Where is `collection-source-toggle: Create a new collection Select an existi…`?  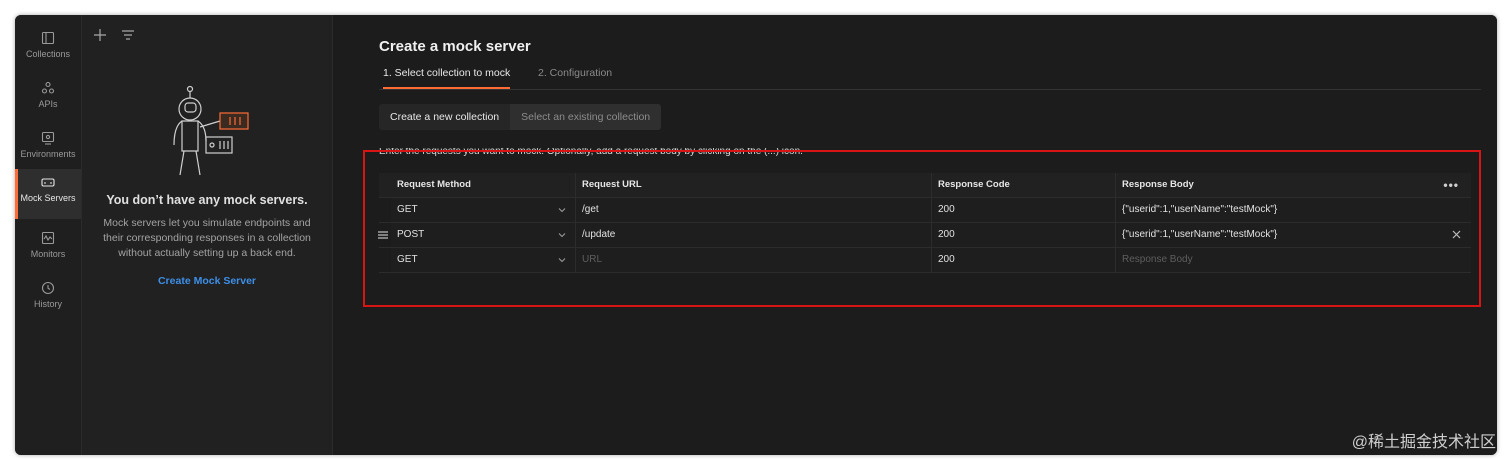
collection-source-toggle: Create a new collection Select an existi… is located at coordinates (520, 117).